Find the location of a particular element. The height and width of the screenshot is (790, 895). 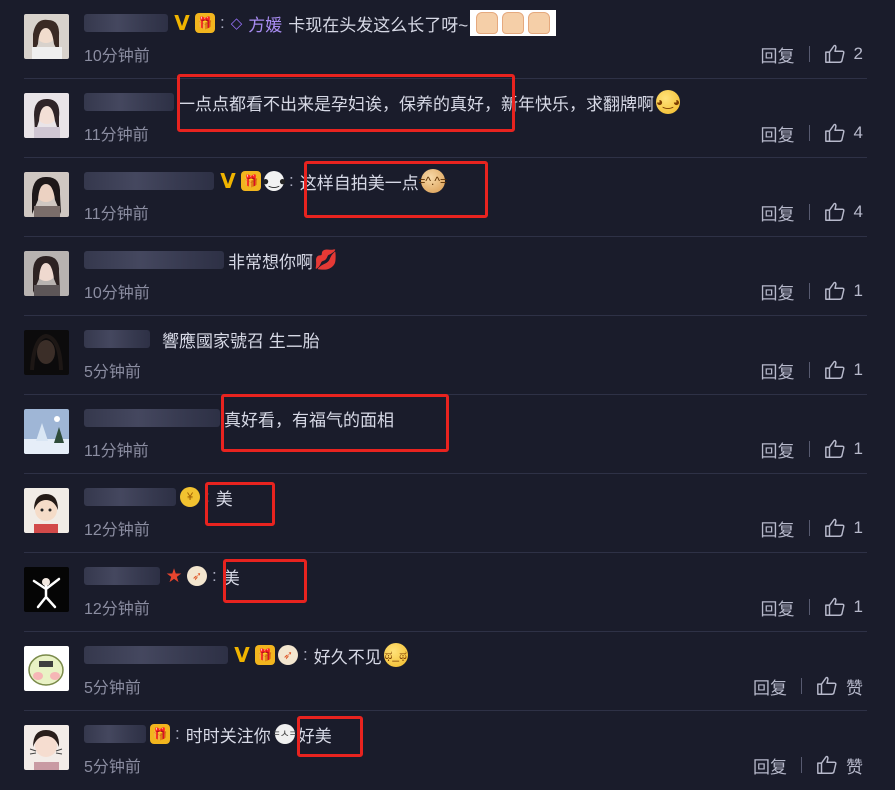

like-count: 2 is located at coordinates (858, 53).